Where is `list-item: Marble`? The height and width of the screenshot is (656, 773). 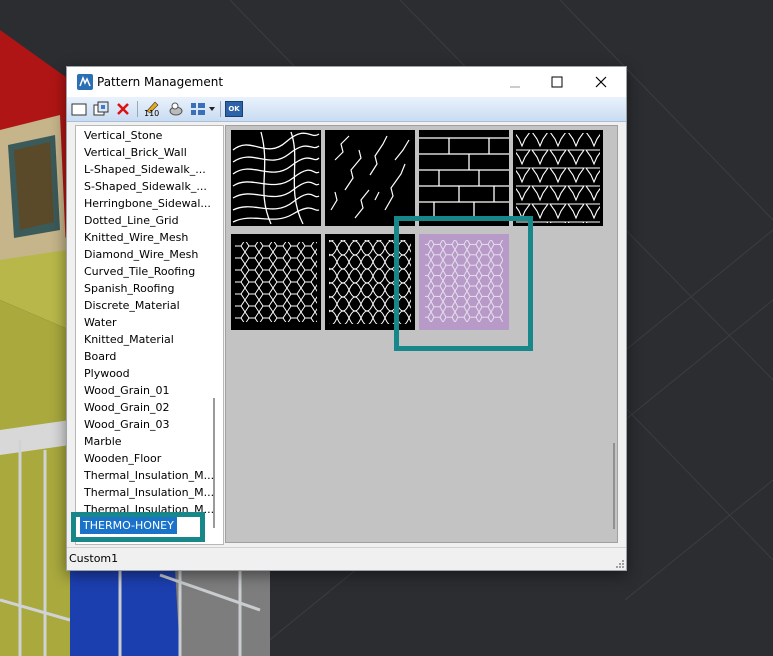 list-item: Marble is located at coordinates (103, 442).